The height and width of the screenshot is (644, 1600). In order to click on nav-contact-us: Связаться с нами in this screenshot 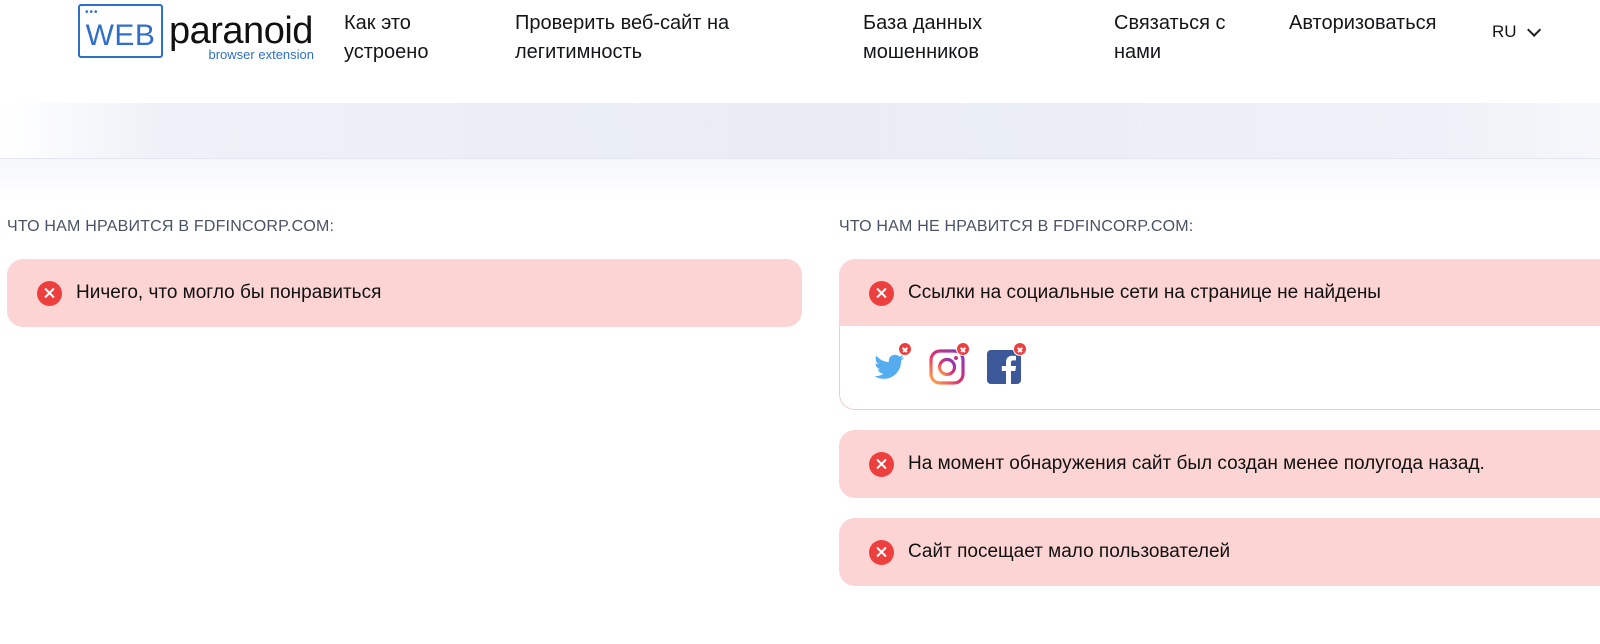, I will do `click(1184, 38)`.